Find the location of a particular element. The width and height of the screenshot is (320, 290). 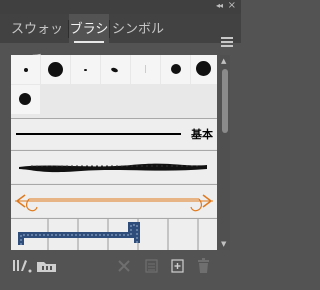

tab-brushes: ブラシ is located at coordinates (89, 28).